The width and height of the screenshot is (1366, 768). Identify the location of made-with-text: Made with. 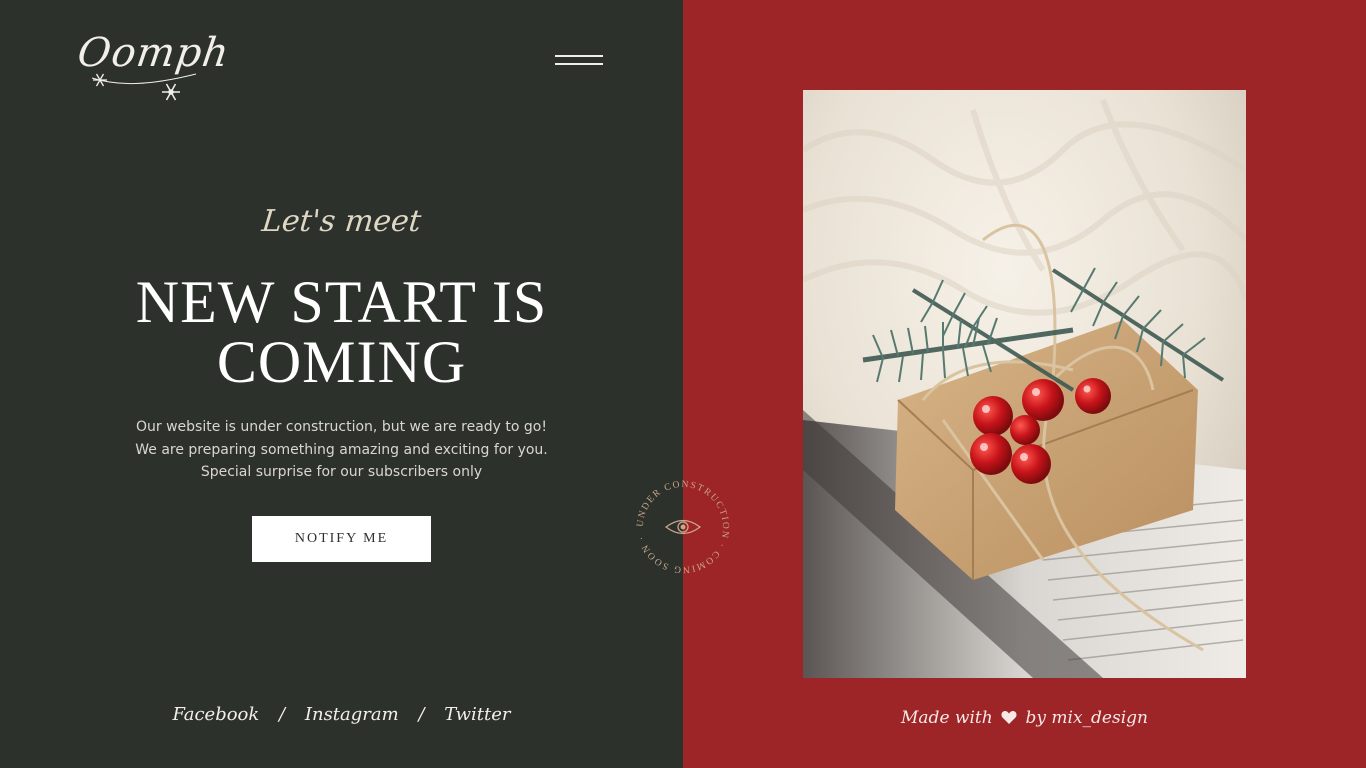
(947, 718).